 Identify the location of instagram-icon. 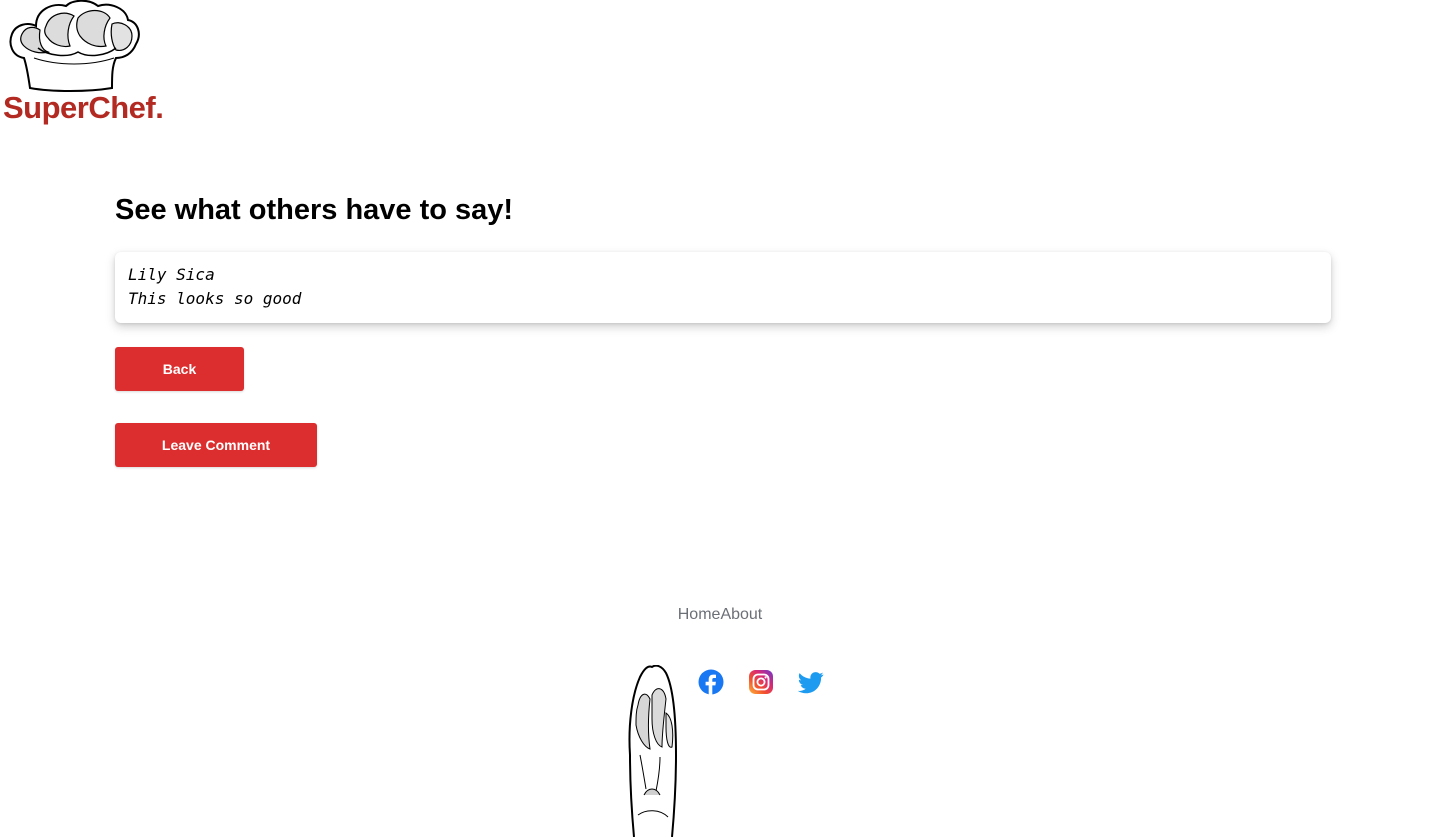
(761, 682).